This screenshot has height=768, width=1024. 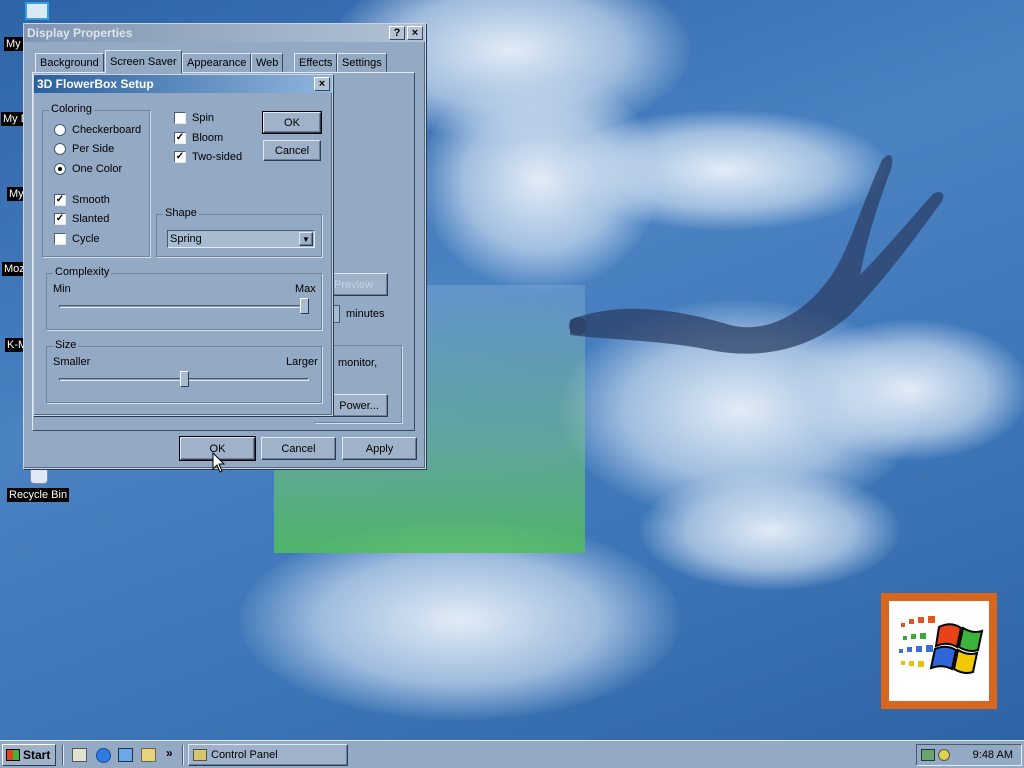 I want to click on checkbox-label: Smooth, so click(x=91, y=200).